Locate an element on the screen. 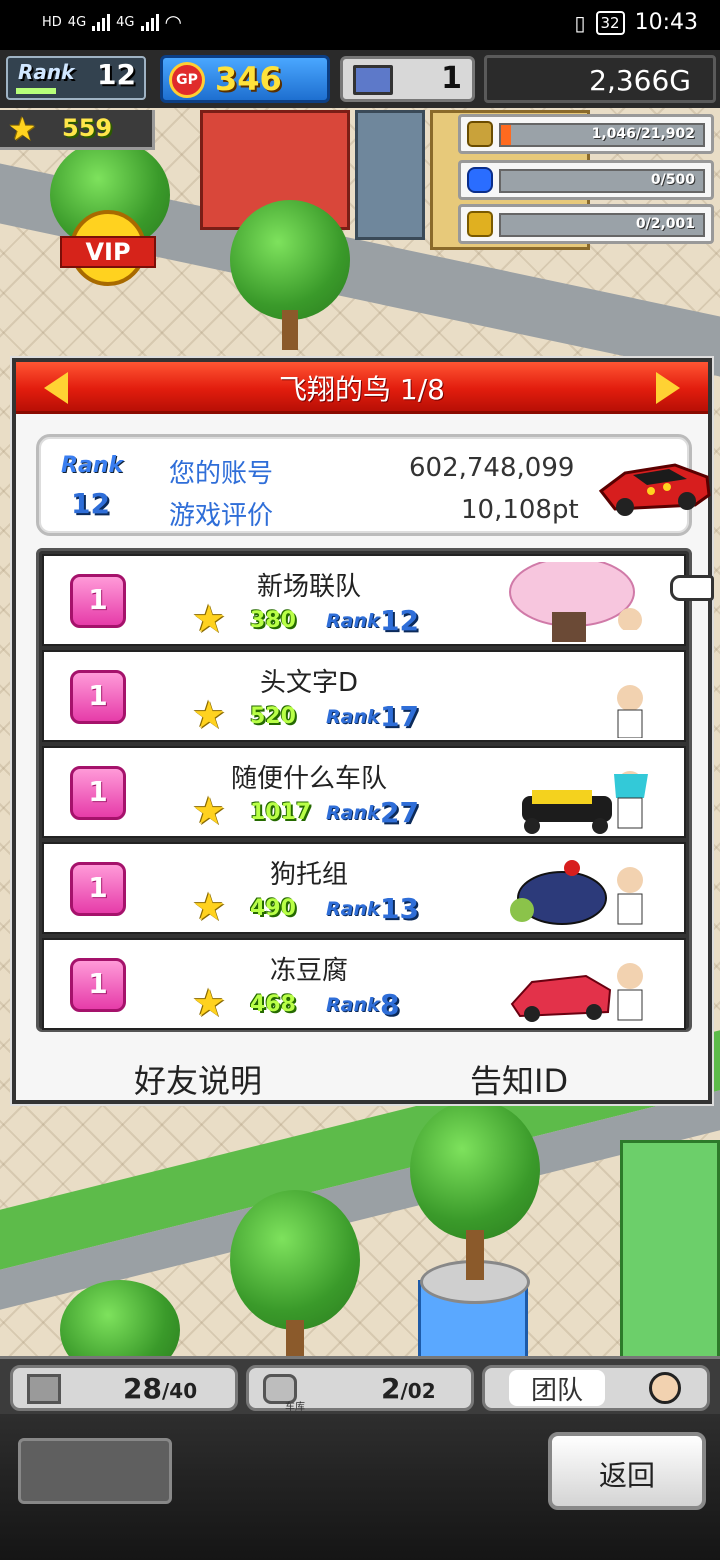  team-stars: 1017 is located at coordinates (281, 812).